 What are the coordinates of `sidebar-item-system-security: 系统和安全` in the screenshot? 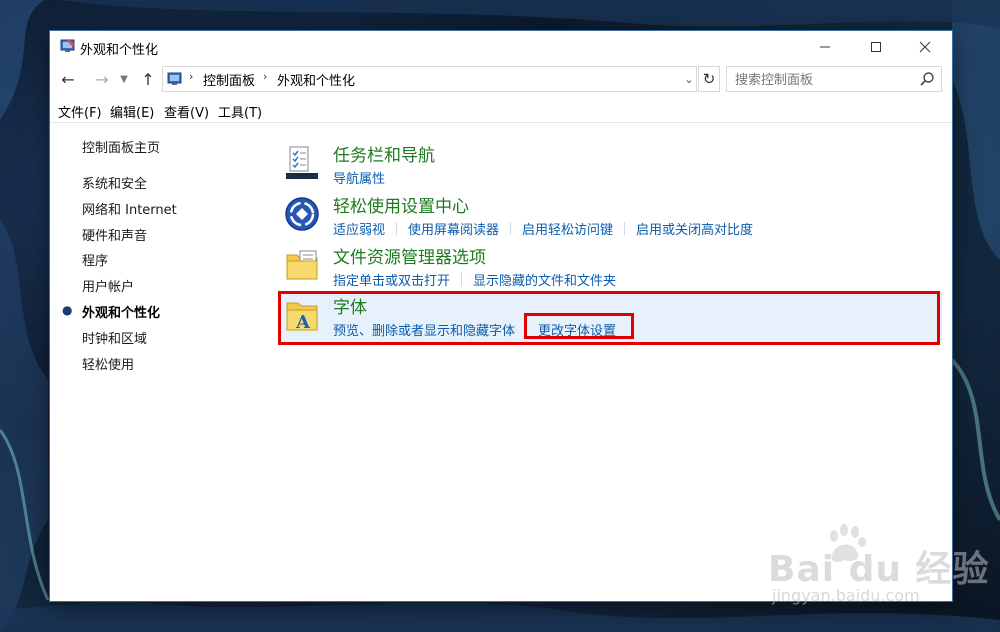 It's located at (114, 182).